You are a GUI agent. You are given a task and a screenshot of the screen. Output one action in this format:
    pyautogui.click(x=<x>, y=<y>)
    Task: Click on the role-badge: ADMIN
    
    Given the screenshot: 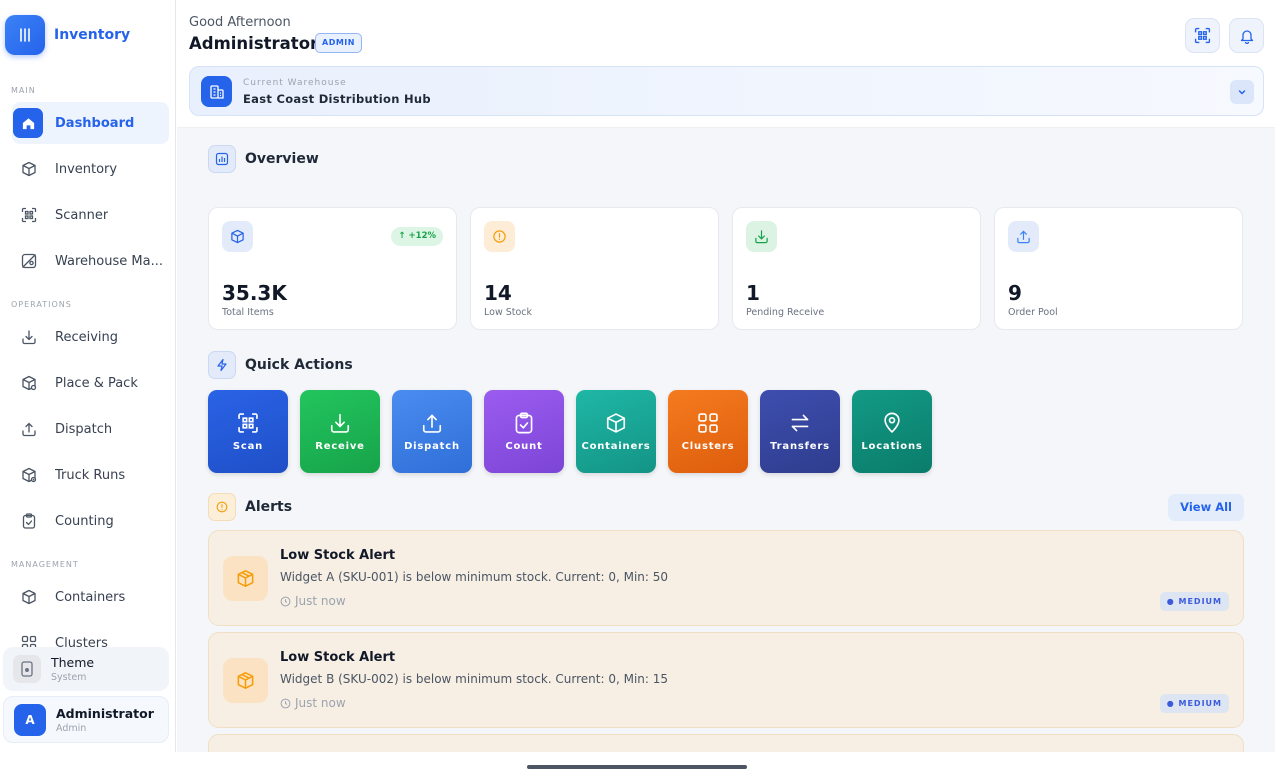 What is the action you would take?
    pyautogui.click(x=338, y=43)
    